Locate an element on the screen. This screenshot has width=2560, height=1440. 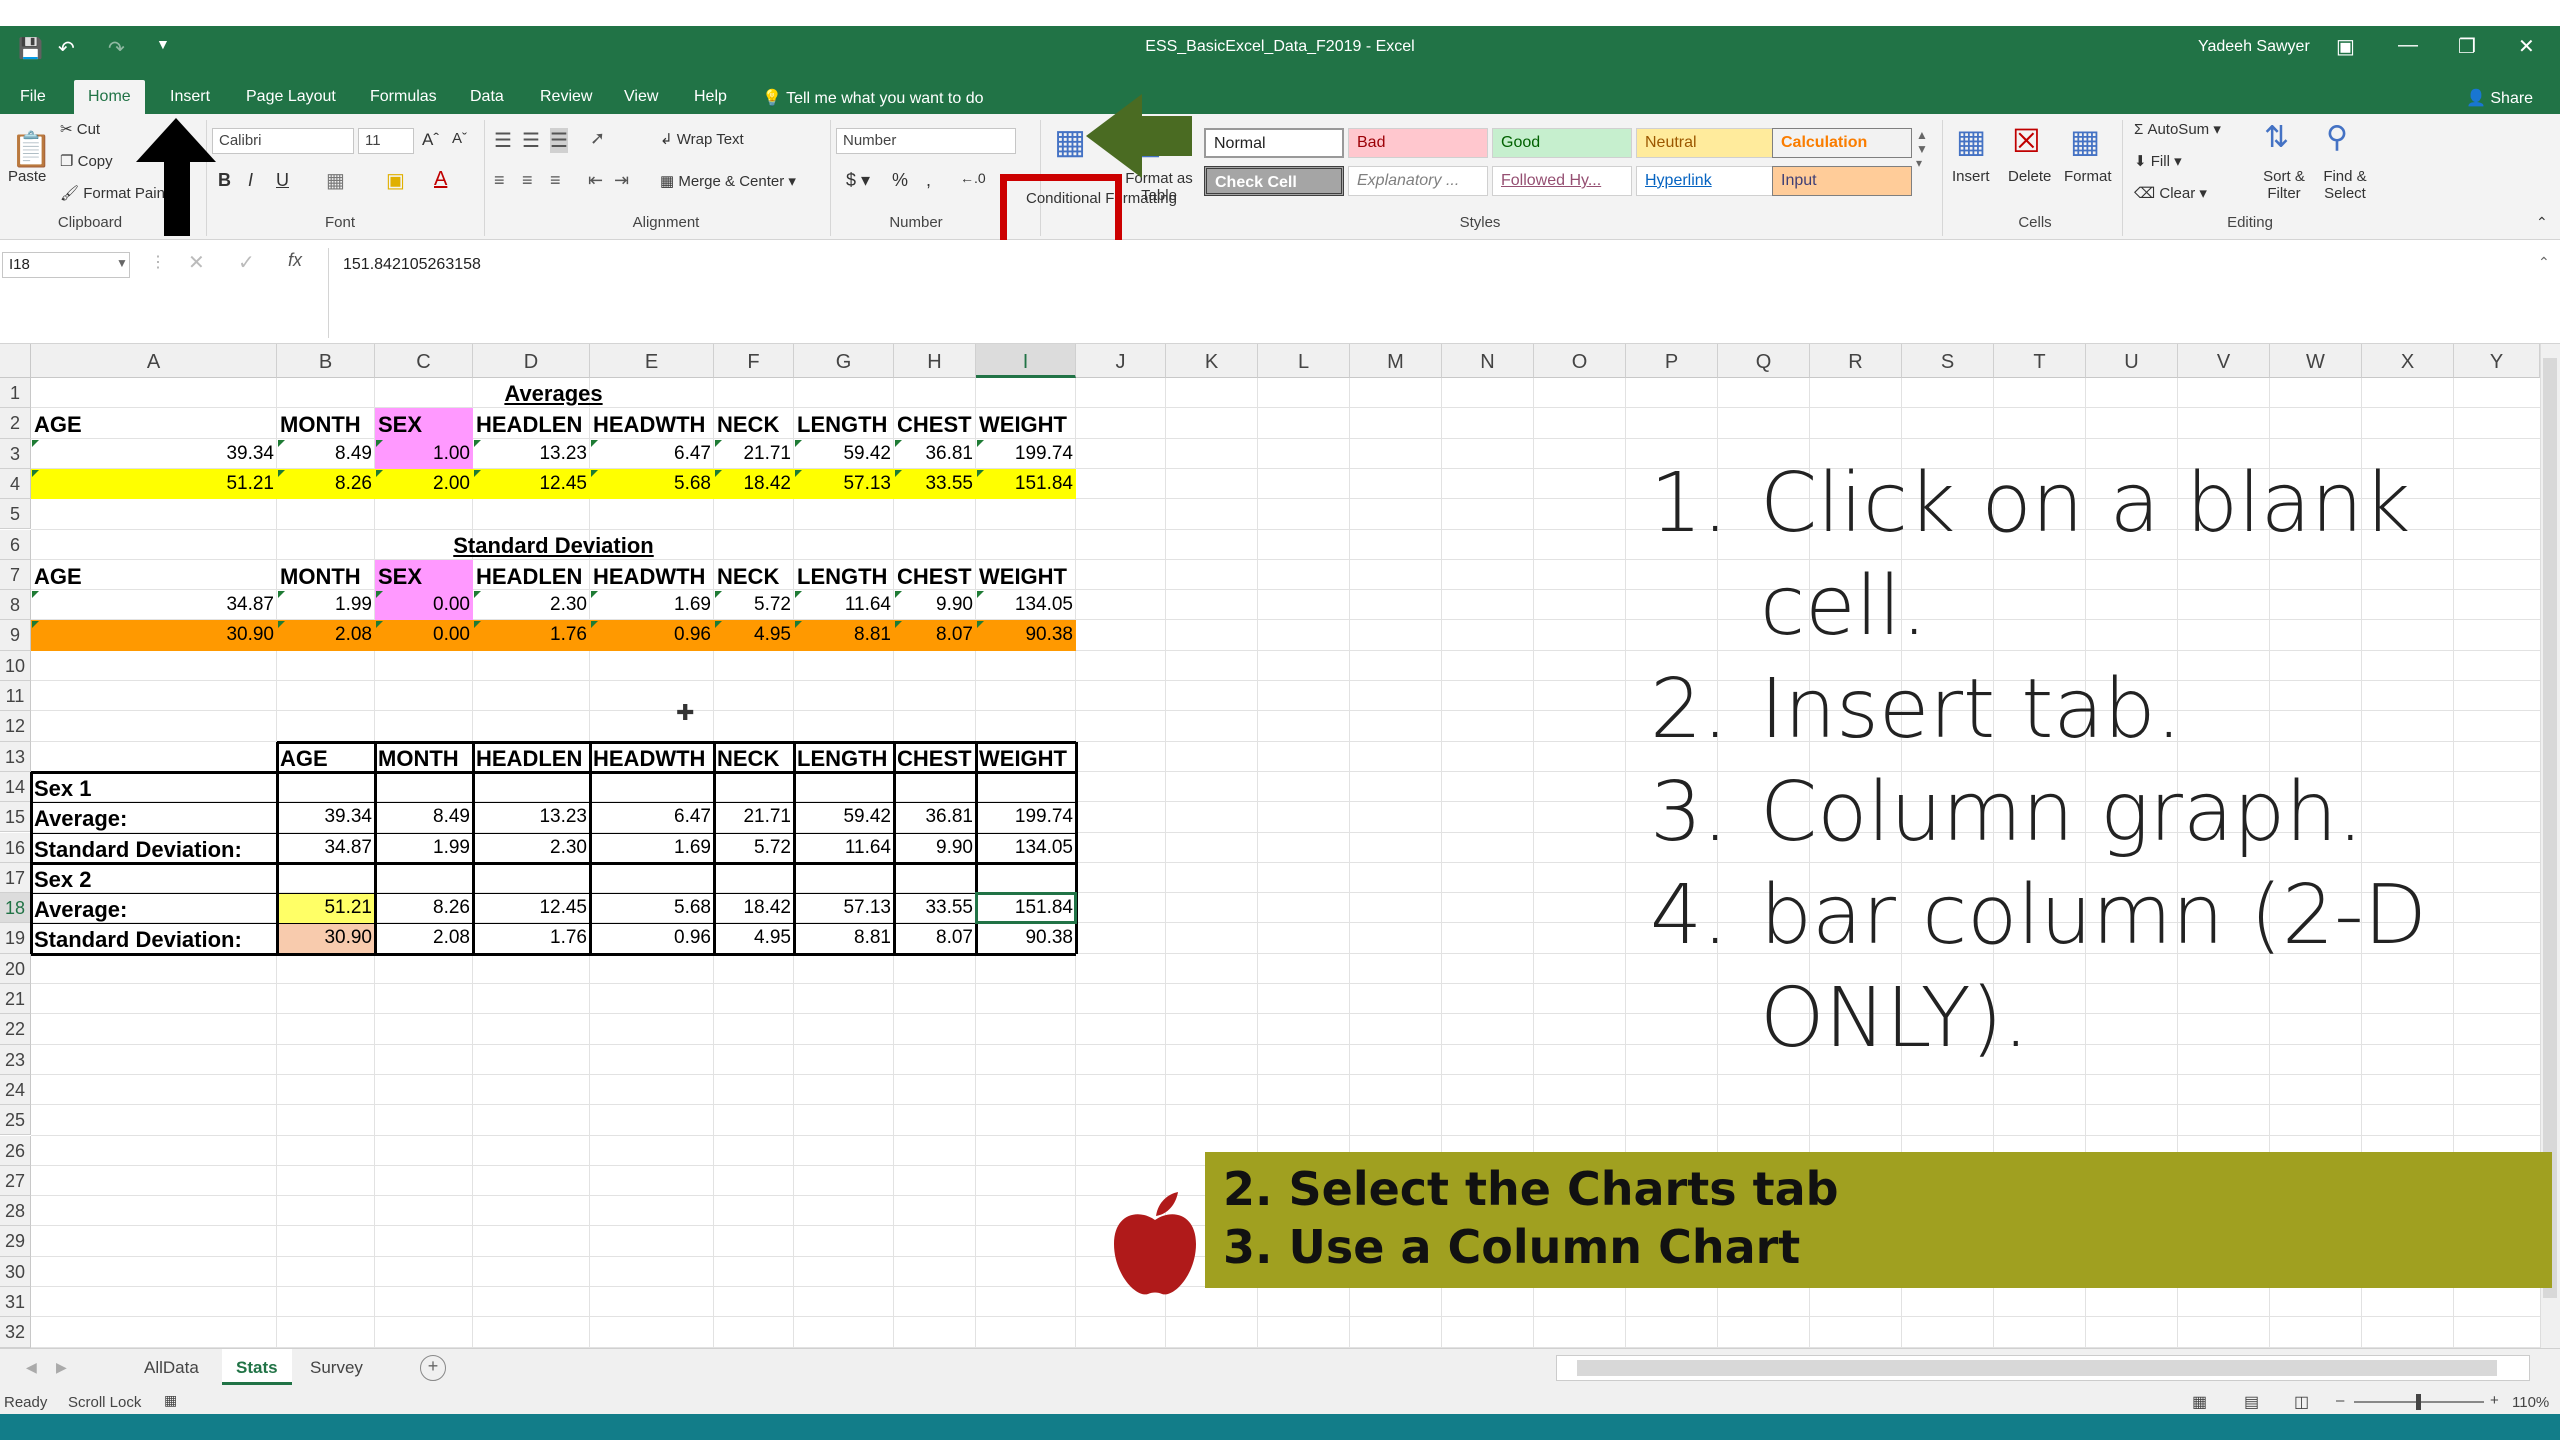
selected-cell-i18 is located at coordinates (1026, 908).